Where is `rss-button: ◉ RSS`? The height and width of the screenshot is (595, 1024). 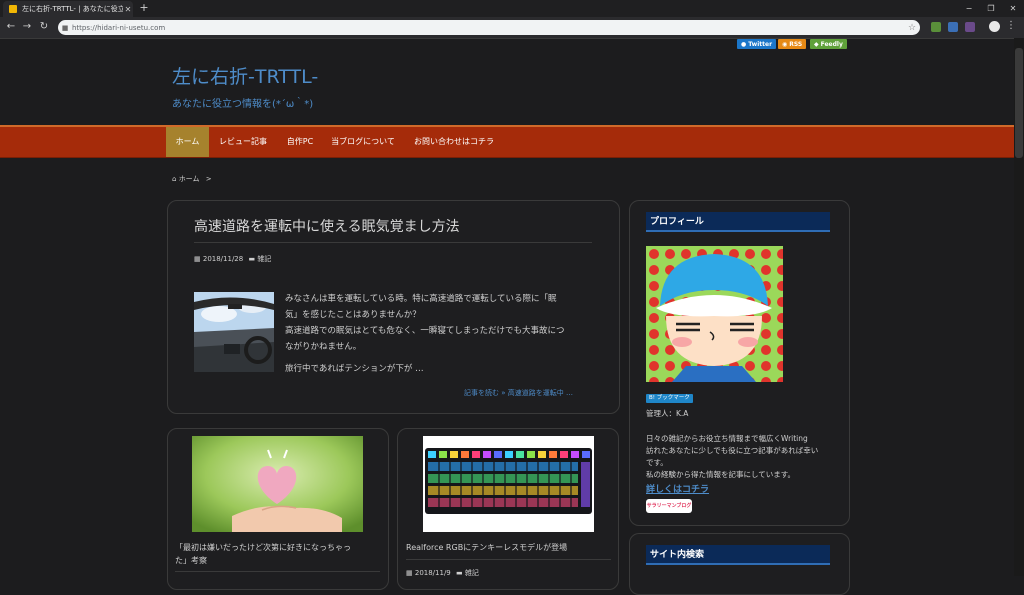
rss-button: ◉ RSS is located at coordinates (792, 44).